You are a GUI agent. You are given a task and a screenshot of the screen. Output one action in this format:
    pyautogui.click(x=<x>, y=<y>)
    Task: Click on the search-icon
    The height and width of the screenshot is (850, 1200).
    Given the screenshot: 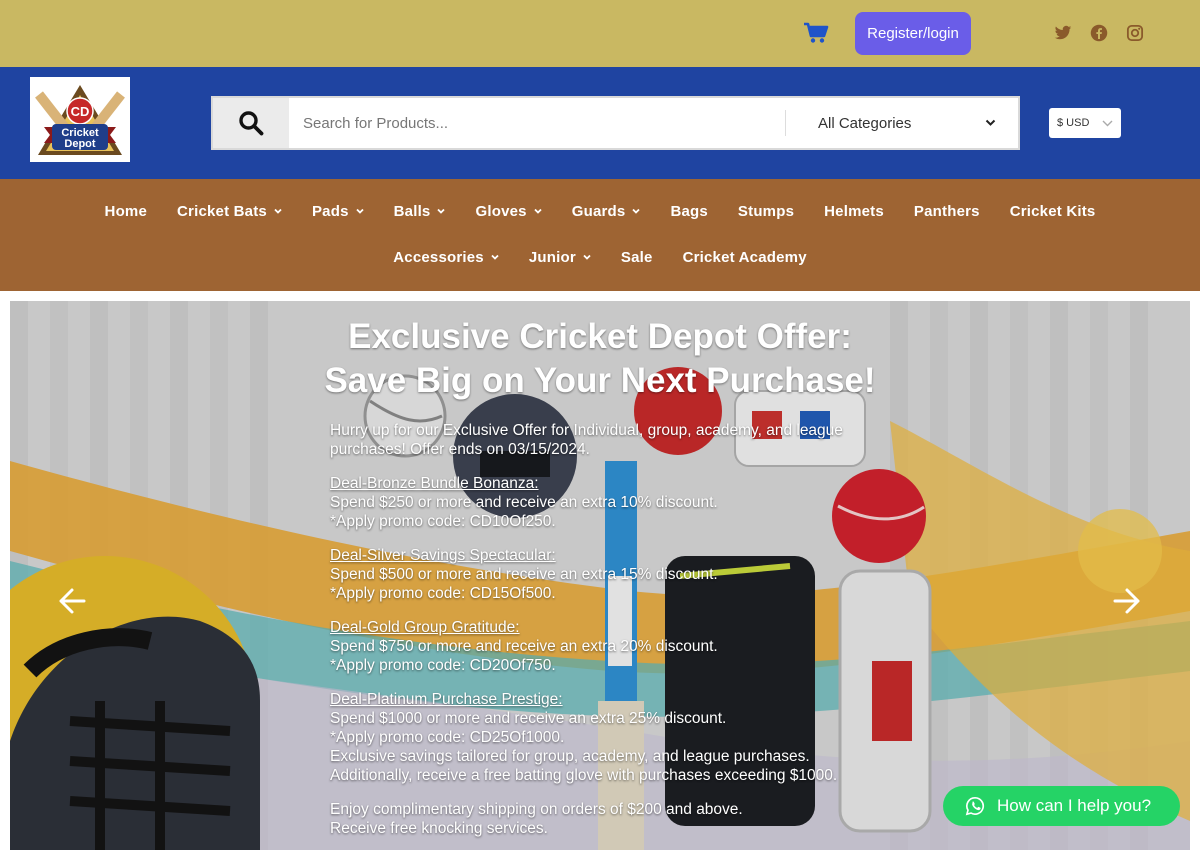 What is the action you would take?
    pyautogui.click(x=251, y=123)
    